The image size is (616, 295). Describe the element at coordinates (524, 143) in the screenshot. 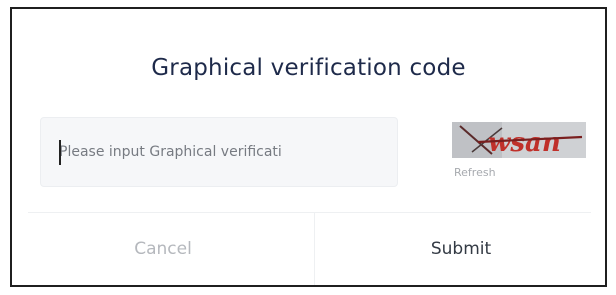

I see `captcha-text: wsan` at that location.